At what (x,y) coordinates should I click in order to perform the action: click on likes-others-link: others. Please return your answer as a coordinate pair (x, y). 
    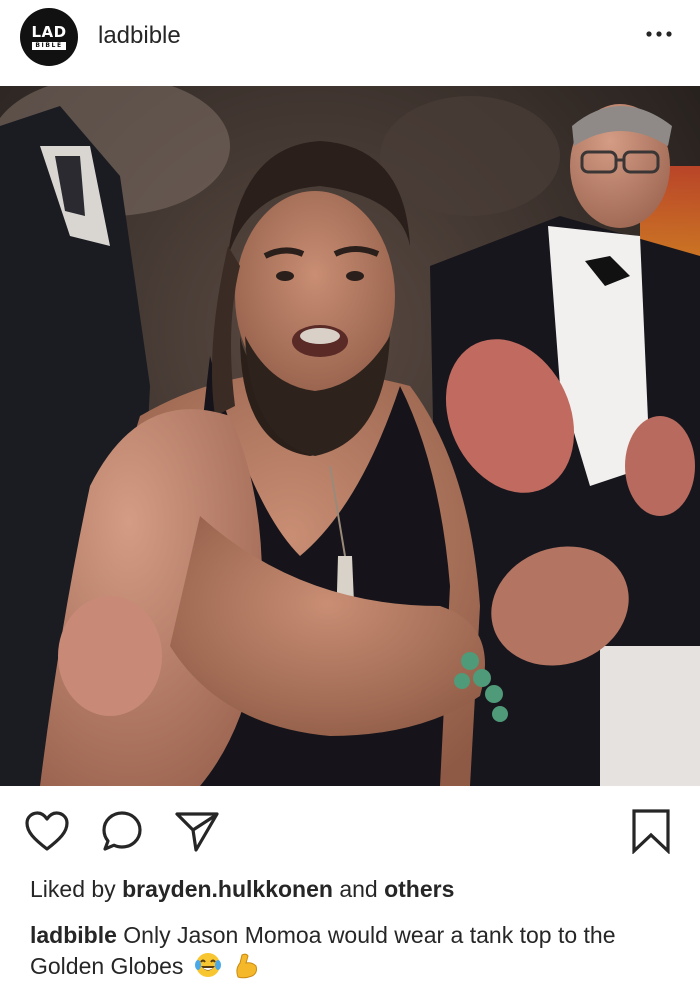
    Looking at the image, I should click on (419, 889).